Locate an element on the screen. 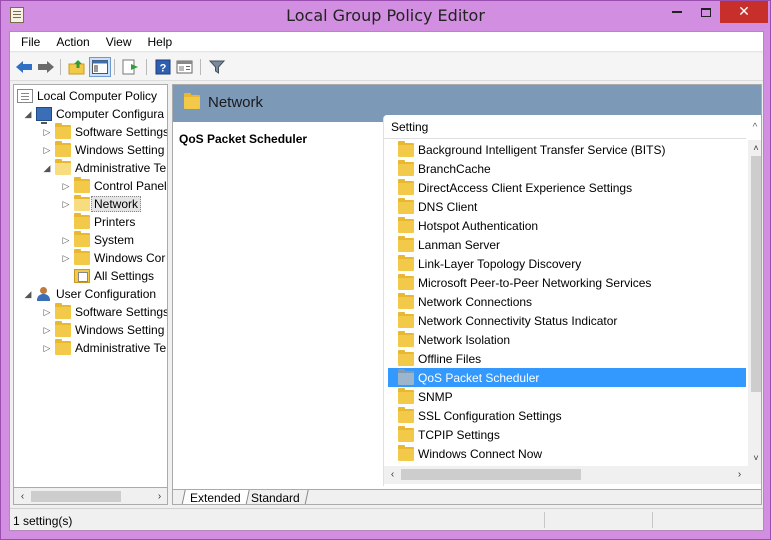 The width and height of the screenshot is (771, 540). pane-title: Network is located at coordinates (236, 102).